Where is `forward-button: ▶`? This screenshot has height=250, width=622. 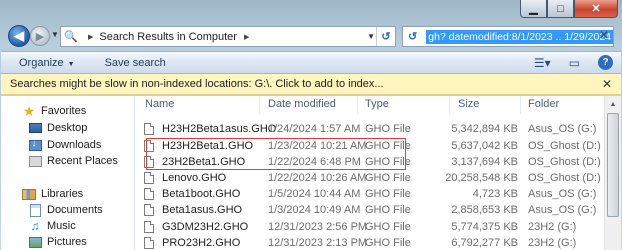
forward-button: ▶ is located at coordinates (40, 36).